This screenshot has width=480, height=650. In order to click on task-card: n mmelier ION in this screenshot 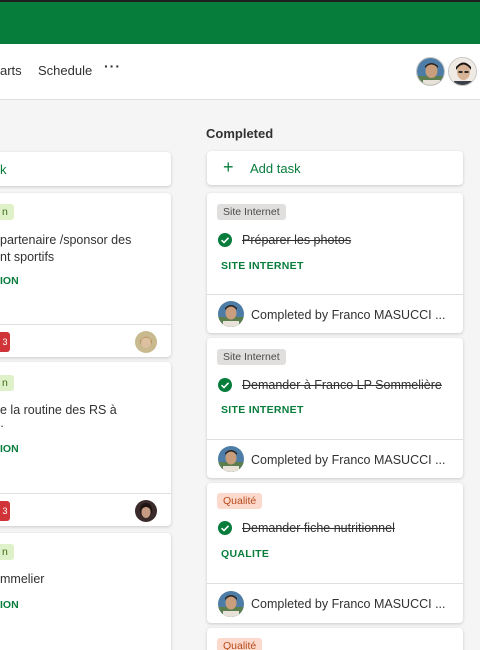, I will do `click(85, 591)`.